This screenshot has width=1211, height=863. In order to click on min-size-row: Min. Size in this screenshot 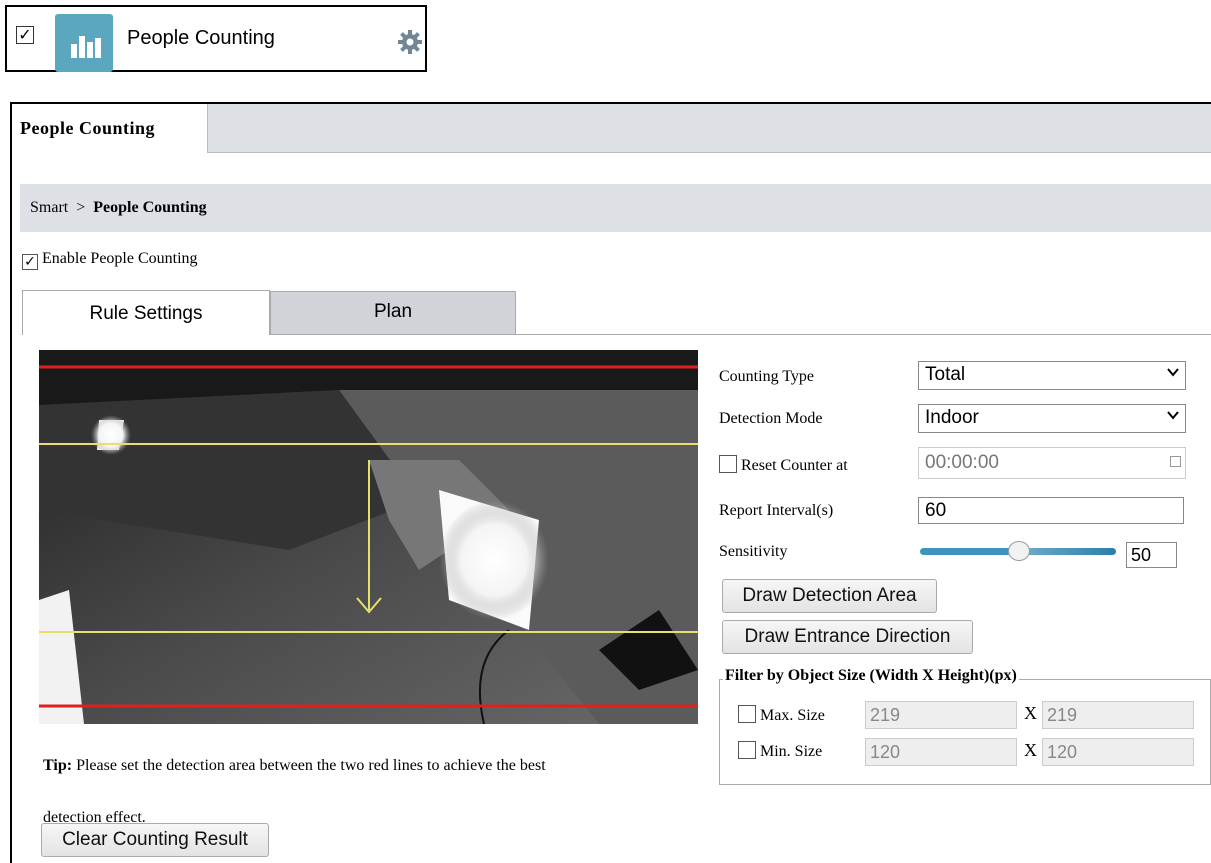, I will do `click(780, 751)`.